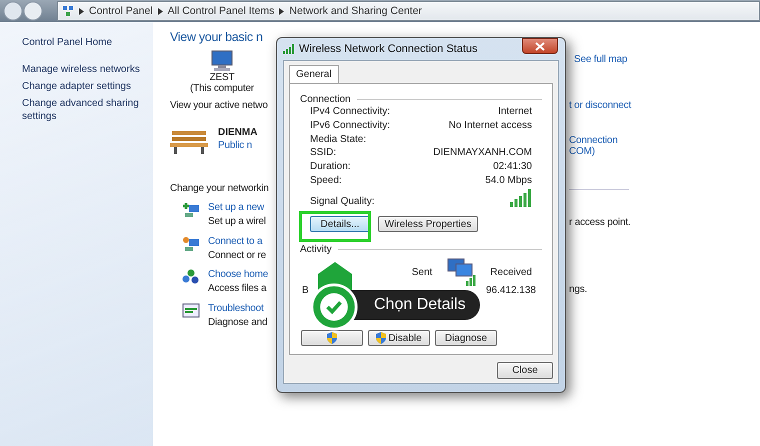 The width and height of the screenshot is (760, 446). What do you see at coordinates (399, 338) in the screenshot?
I see `action-button: Disable` at bounding box center [399, 338].